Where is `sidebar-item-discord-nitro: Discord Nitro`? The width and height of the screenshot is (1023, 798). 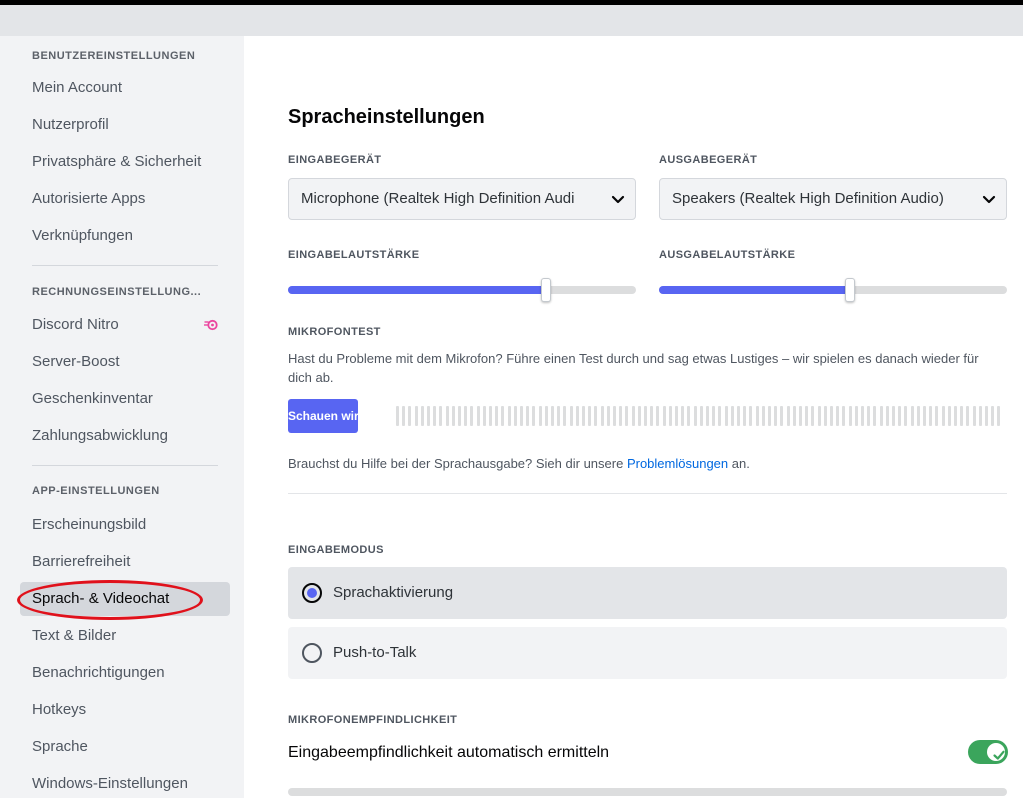
sidebar-item-discord-nitro: Discord Nitro is located at coordinates (125, 325).